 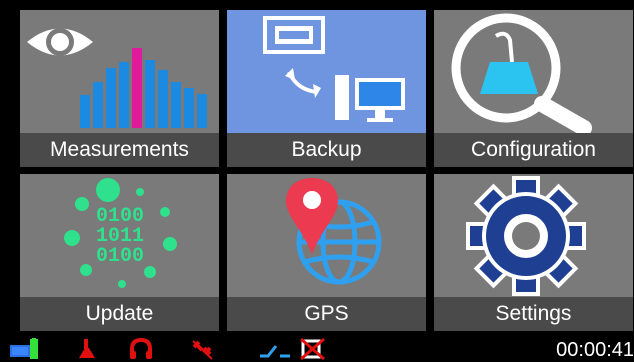 What do you see at coordinates (595, 350) in the screenshot?
I see `clock: 00:00:41` at bounding box center [595, 350].